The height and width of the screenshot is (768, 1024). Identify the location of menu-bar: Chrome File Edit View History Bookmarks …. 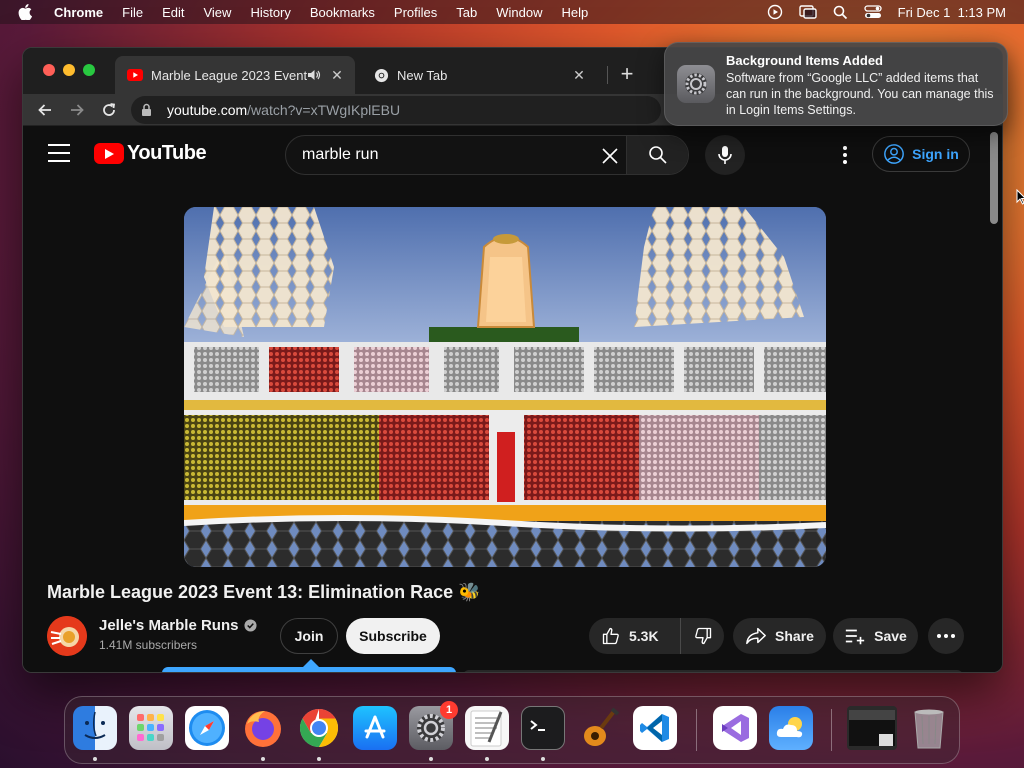
(512, 12).